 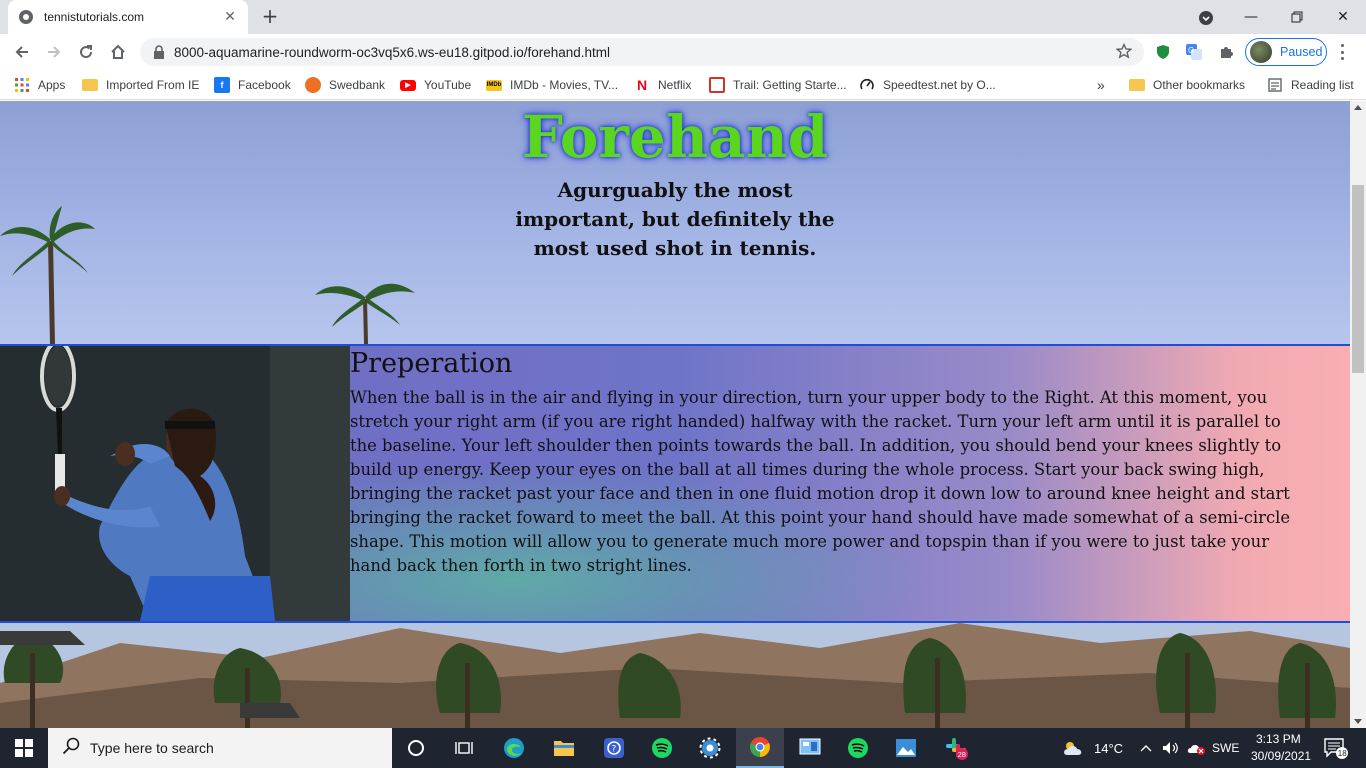 I want to click on landscape-image, so click(x=675, y=675).